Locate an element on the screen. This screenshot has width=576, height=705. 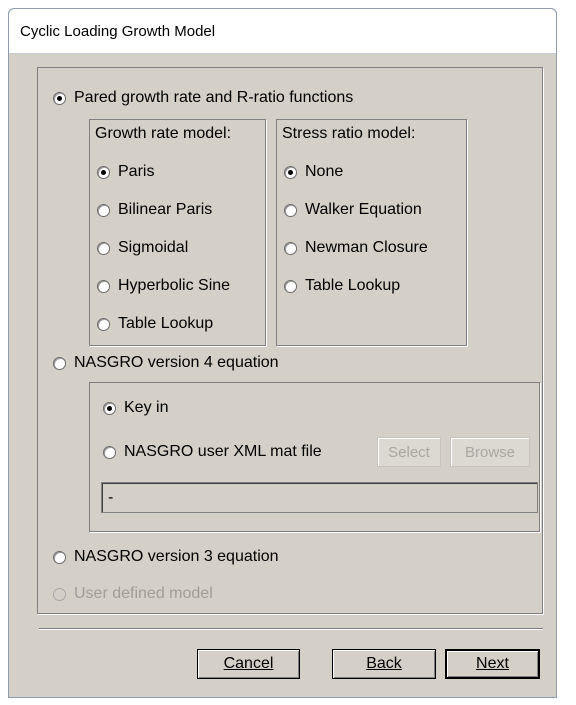
none-radio is located at coordinates (290, 172).